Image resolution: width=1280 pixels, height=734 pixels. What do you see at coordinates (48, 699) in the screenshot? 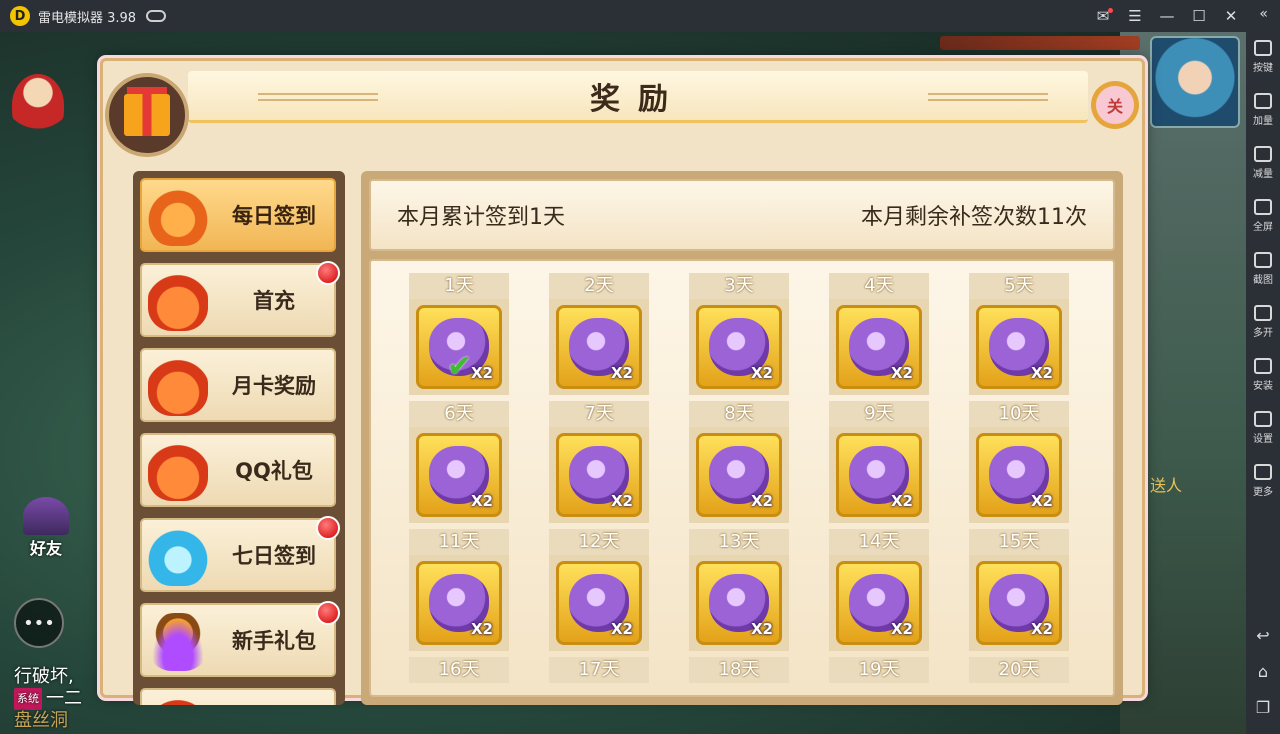
I see `chat-log: 行破坏, 系统 一二 盘丝洞` at bounding box center [48, 699].